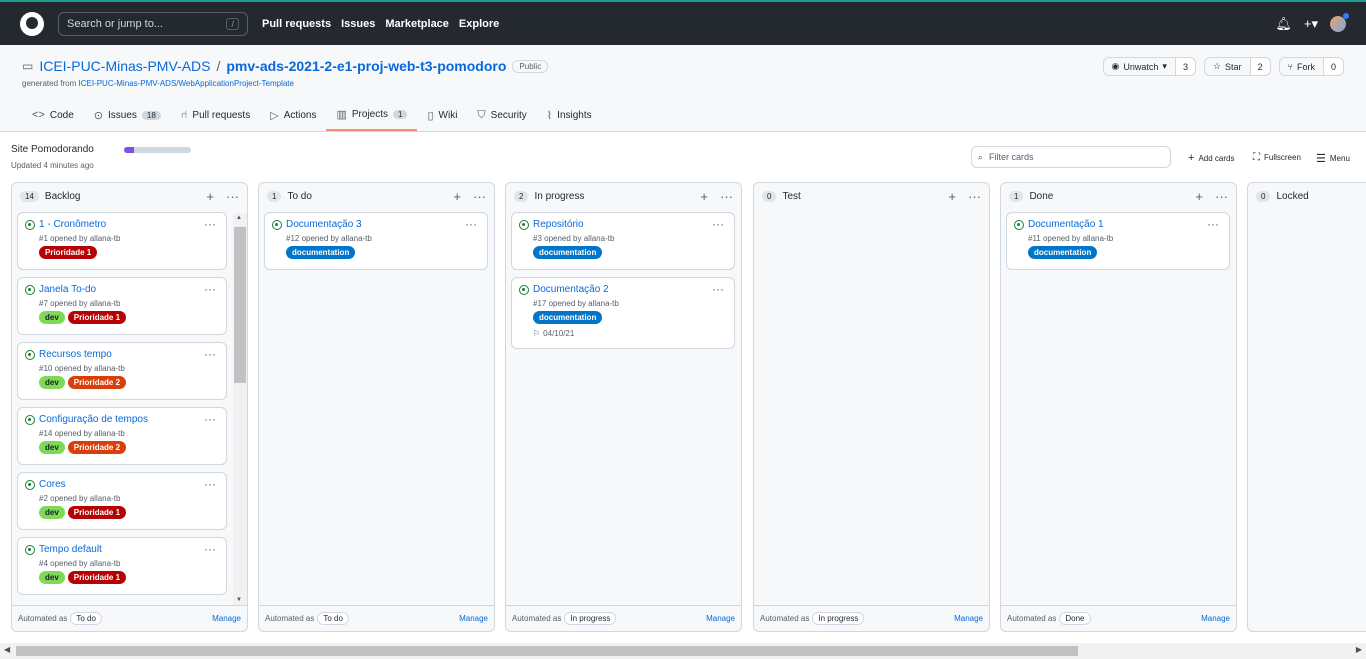  I want to click on card-title: Documentação 3, so click(382, 224).